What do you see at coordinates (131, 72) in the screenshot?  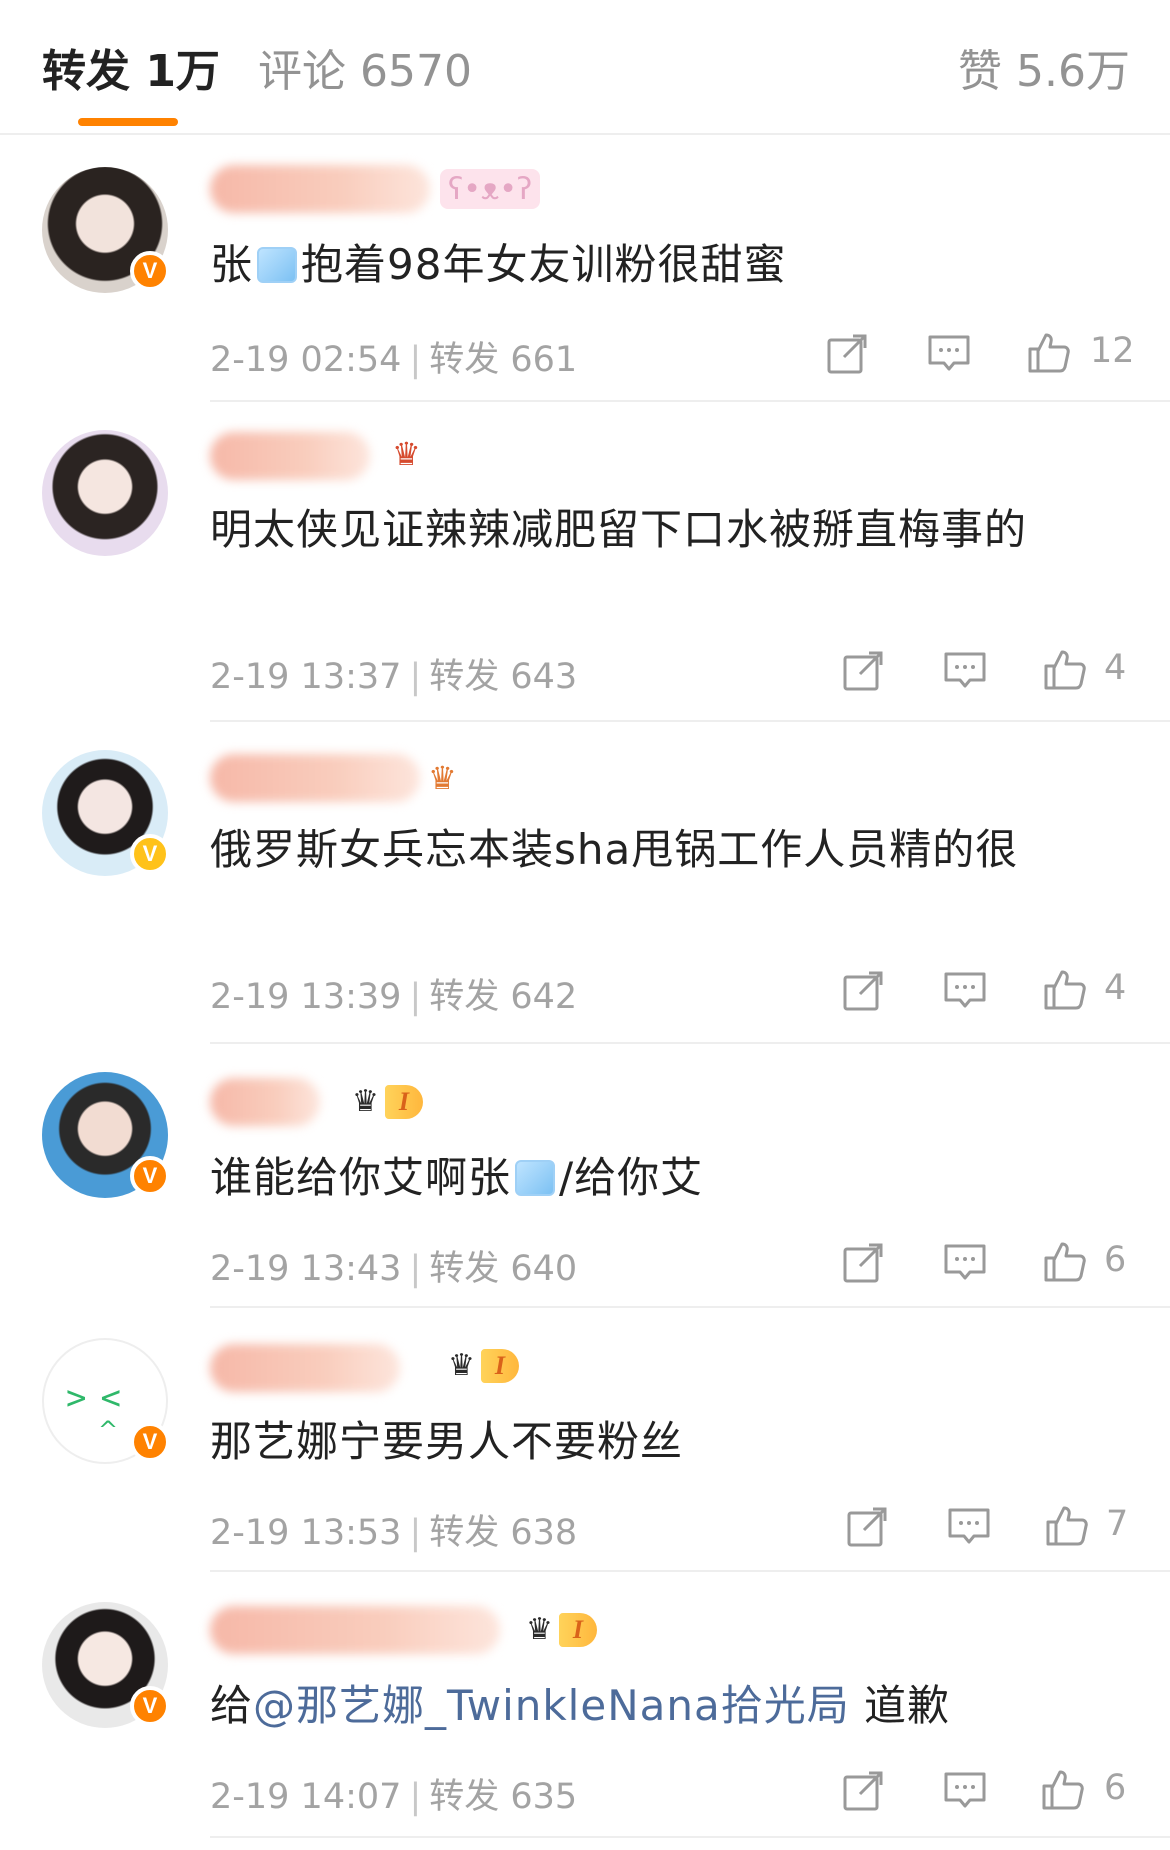 I see `tab-repost: 转发 1万` at bounding box center [131, 72].